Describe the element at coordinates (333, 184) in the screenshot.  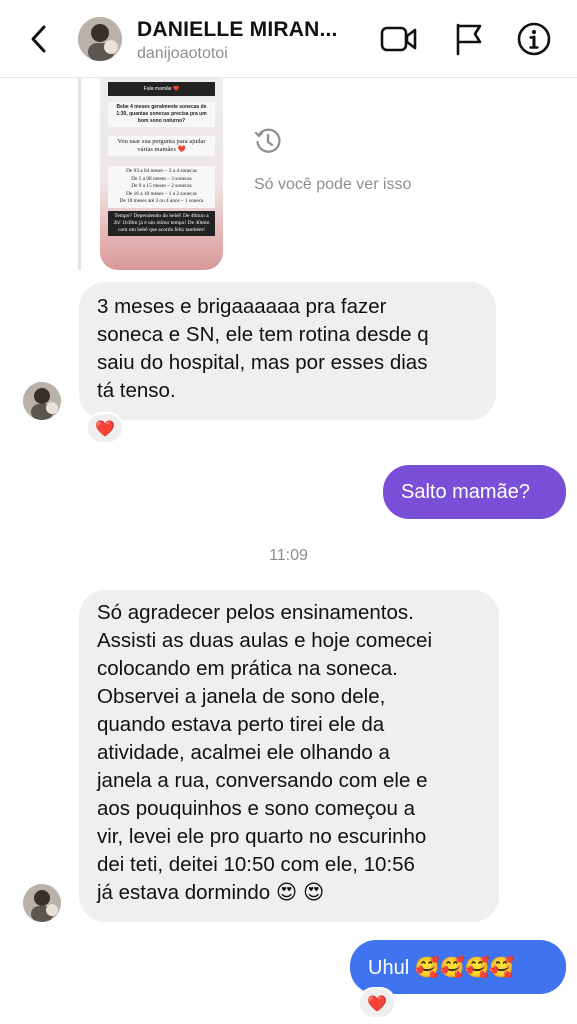
I see `only-you-can-see-label: Só você pode ver isso` at that location.